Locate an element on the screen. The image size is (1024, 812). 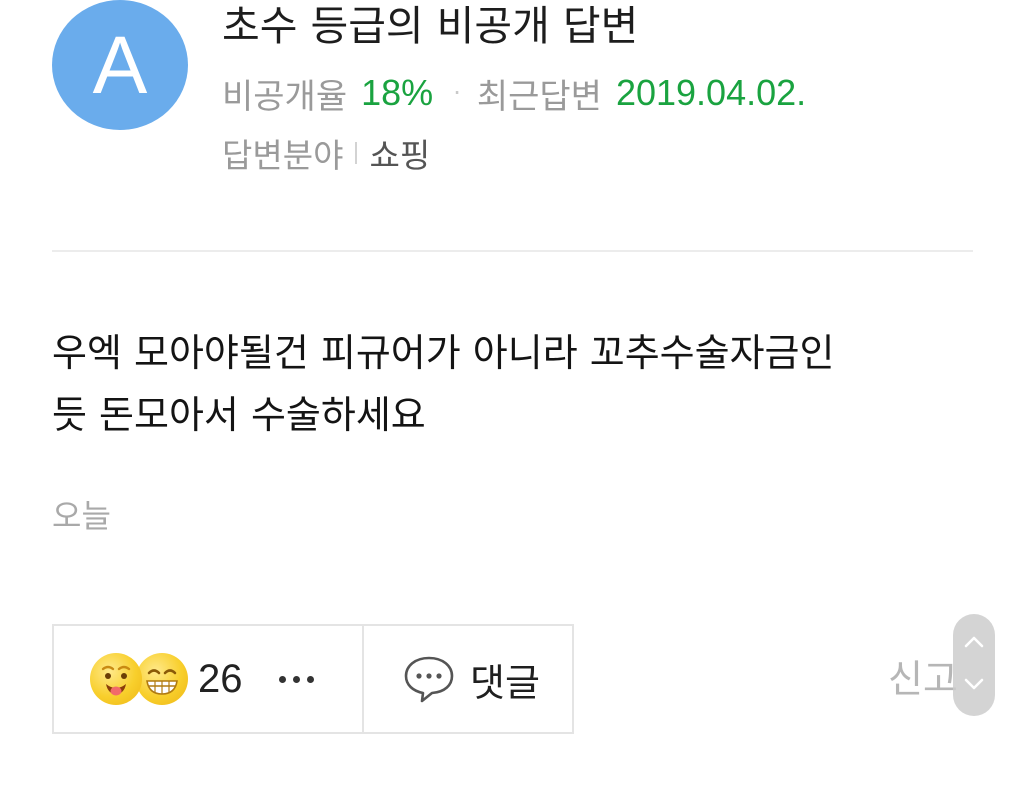
more-dots-icon is located at coordinates (296, 679).